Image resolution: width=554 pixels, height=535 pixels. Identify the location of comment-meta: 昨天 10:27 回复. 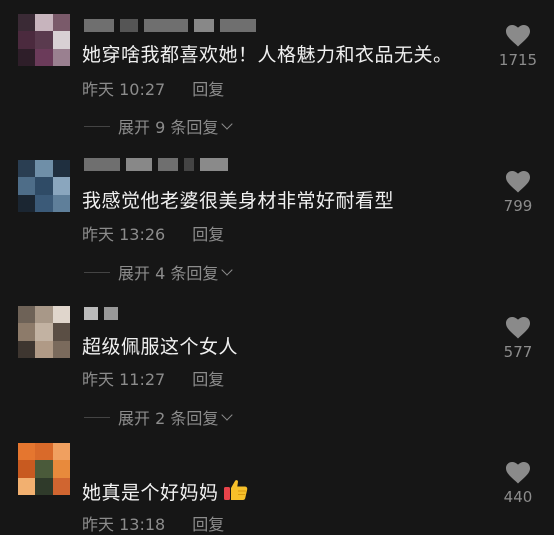
(153, 88).